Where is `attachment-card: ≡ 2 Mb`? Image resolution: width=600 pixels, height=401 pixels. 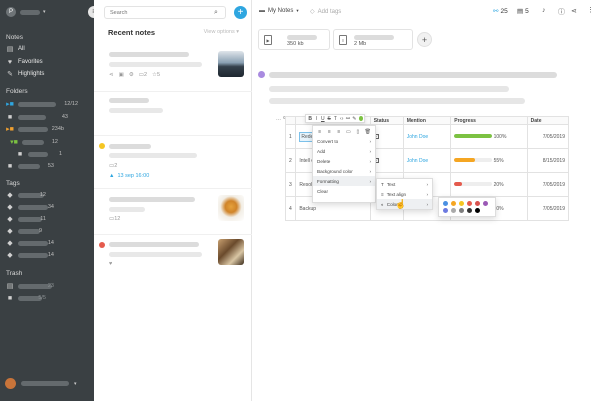
attachment-card: ≡ 2 Mb is located at coordinates (373, 39).